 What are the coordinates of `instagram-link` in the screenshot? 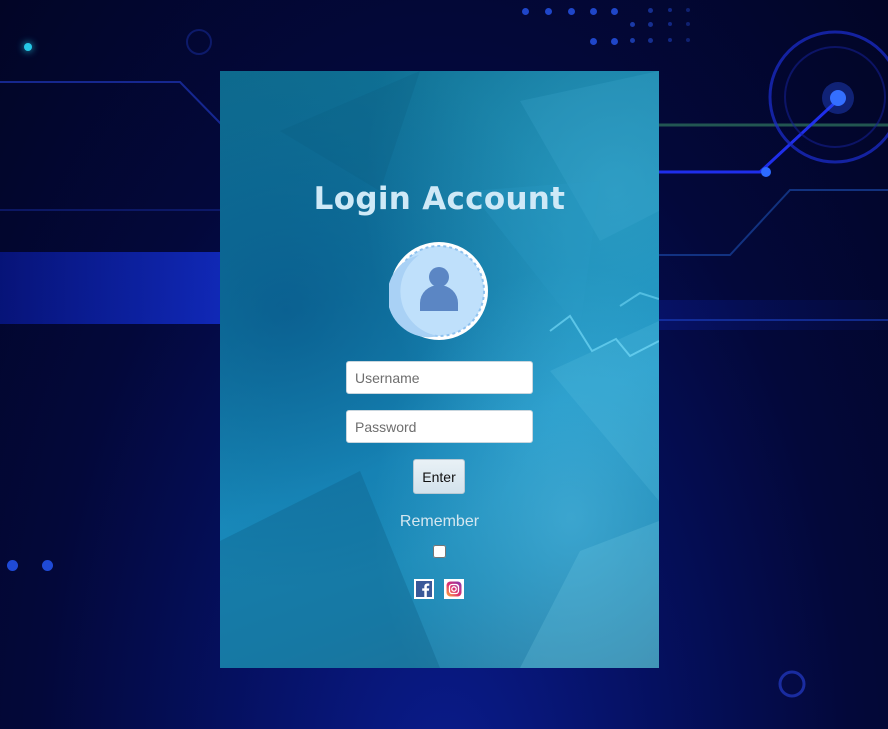 It's located at (454, 589).